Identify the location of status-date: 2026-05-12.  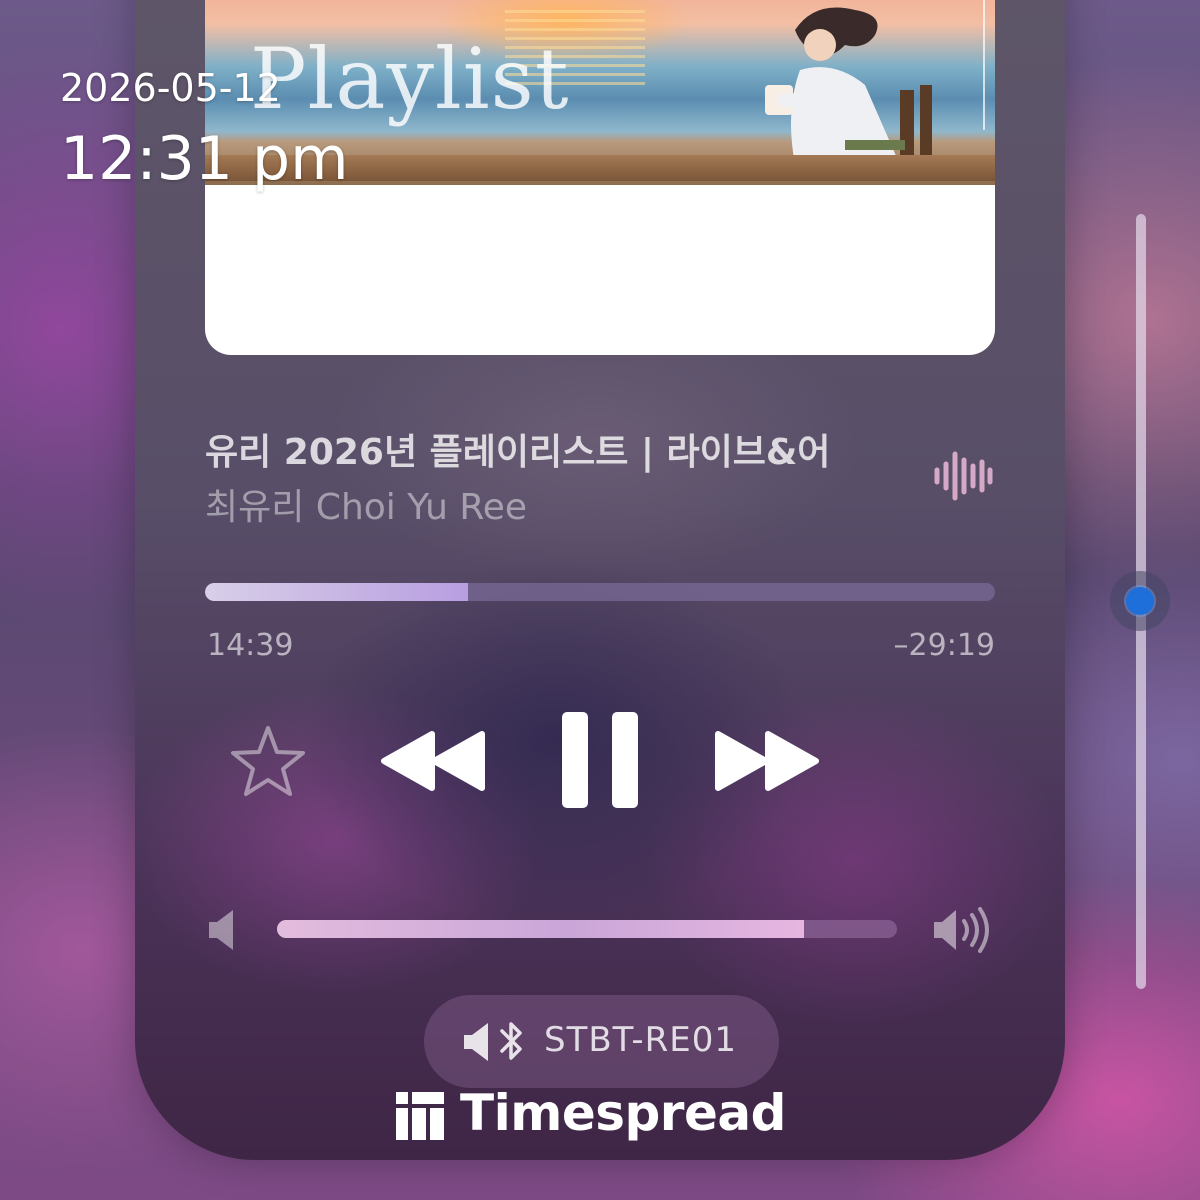
(170, 88).